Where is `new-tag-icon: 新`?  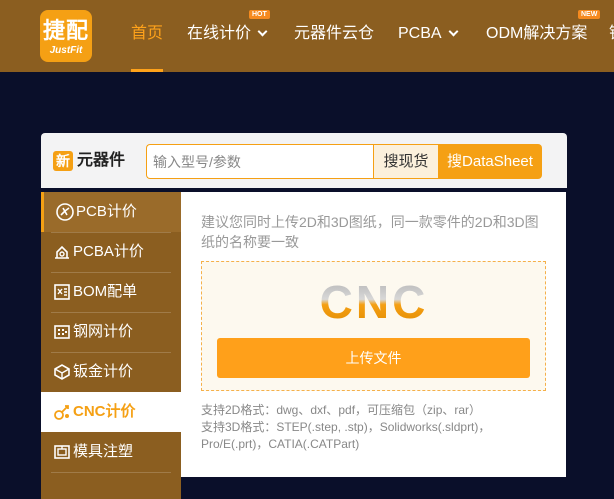 new-tag-icon: 新 is located at coordinates (63, 161).